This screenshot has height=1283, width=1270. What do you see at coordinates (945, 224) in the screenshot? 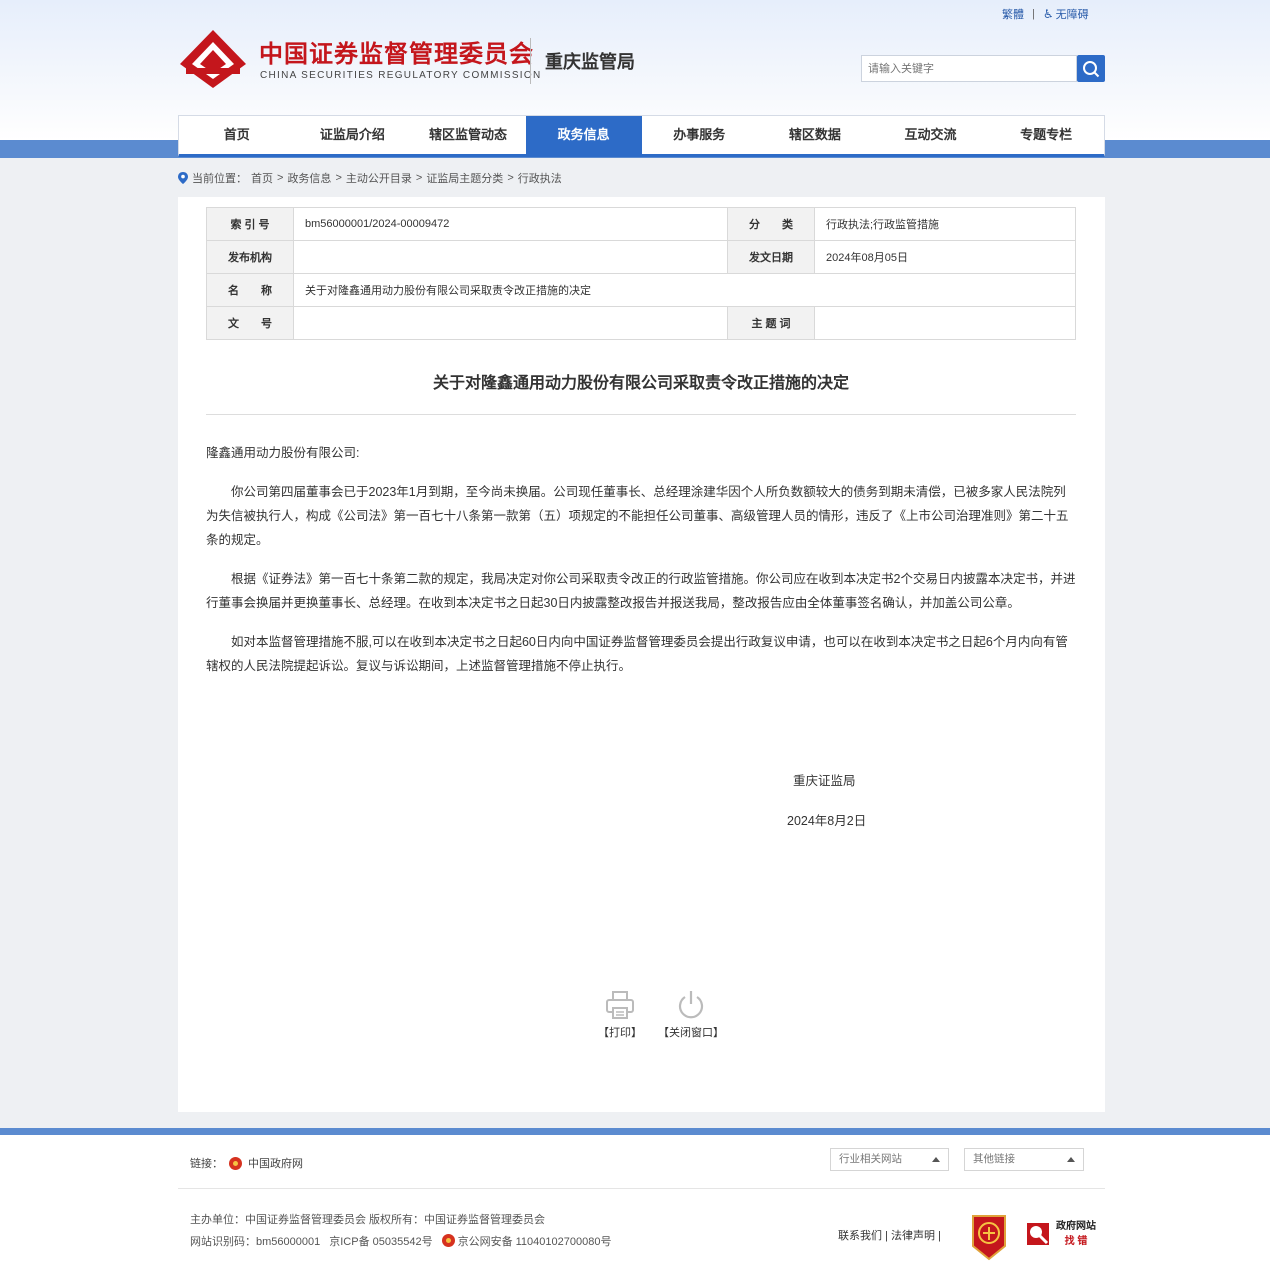
I see `category-value: 行政执法;行政监管措施` at bounding box center [945, 224].